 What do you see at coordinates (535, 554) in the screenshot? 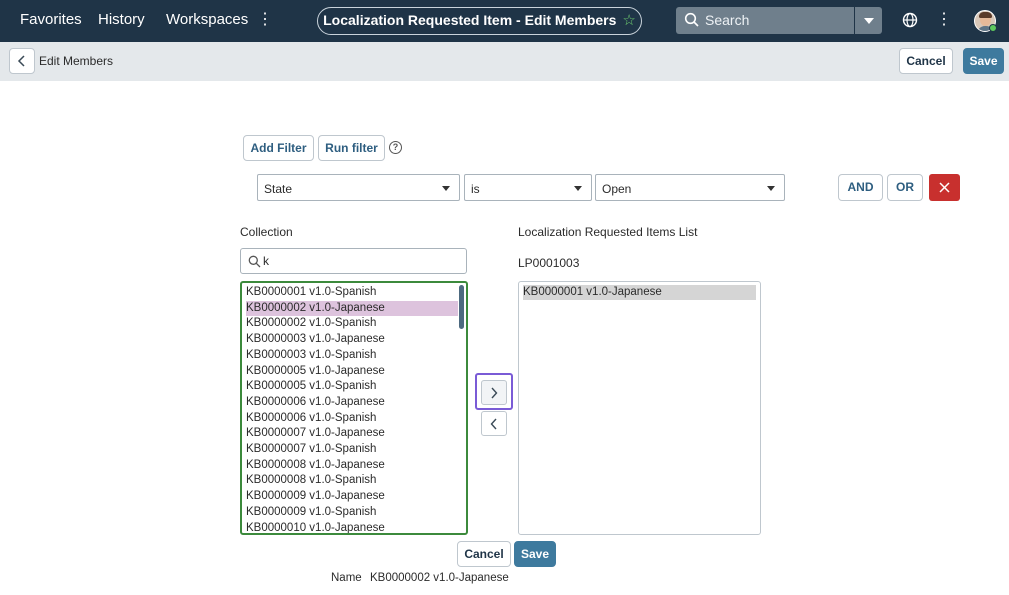
I see `bottom-save-button: Save` at bounding box center [535, 554].